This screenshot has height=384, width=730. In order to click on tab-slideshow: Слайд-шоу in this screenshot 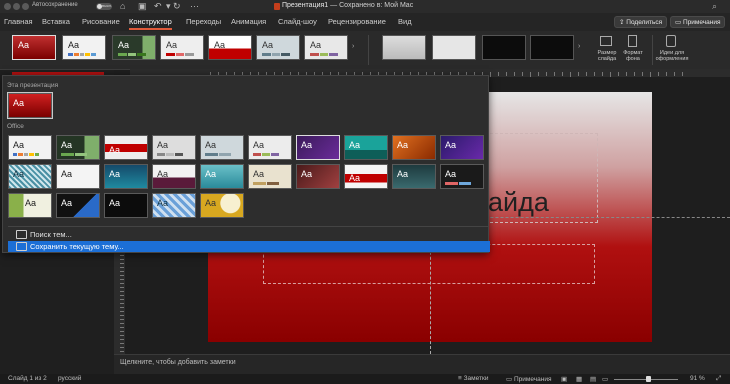, I will do `click(297, 21)`.